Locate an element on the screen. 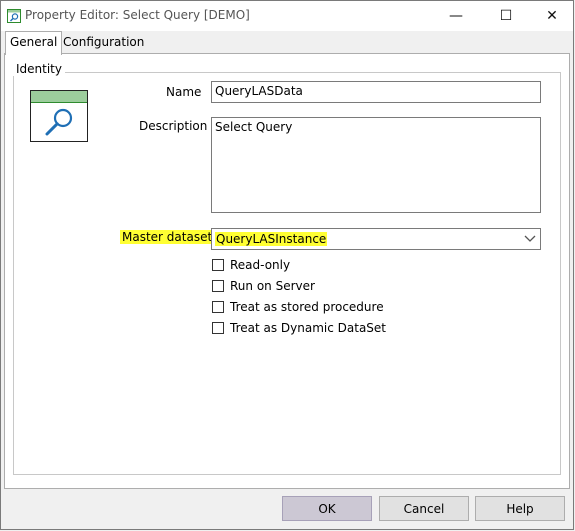 The image size is (575, 531). help-button: Help is located at coordinates (520, 508).